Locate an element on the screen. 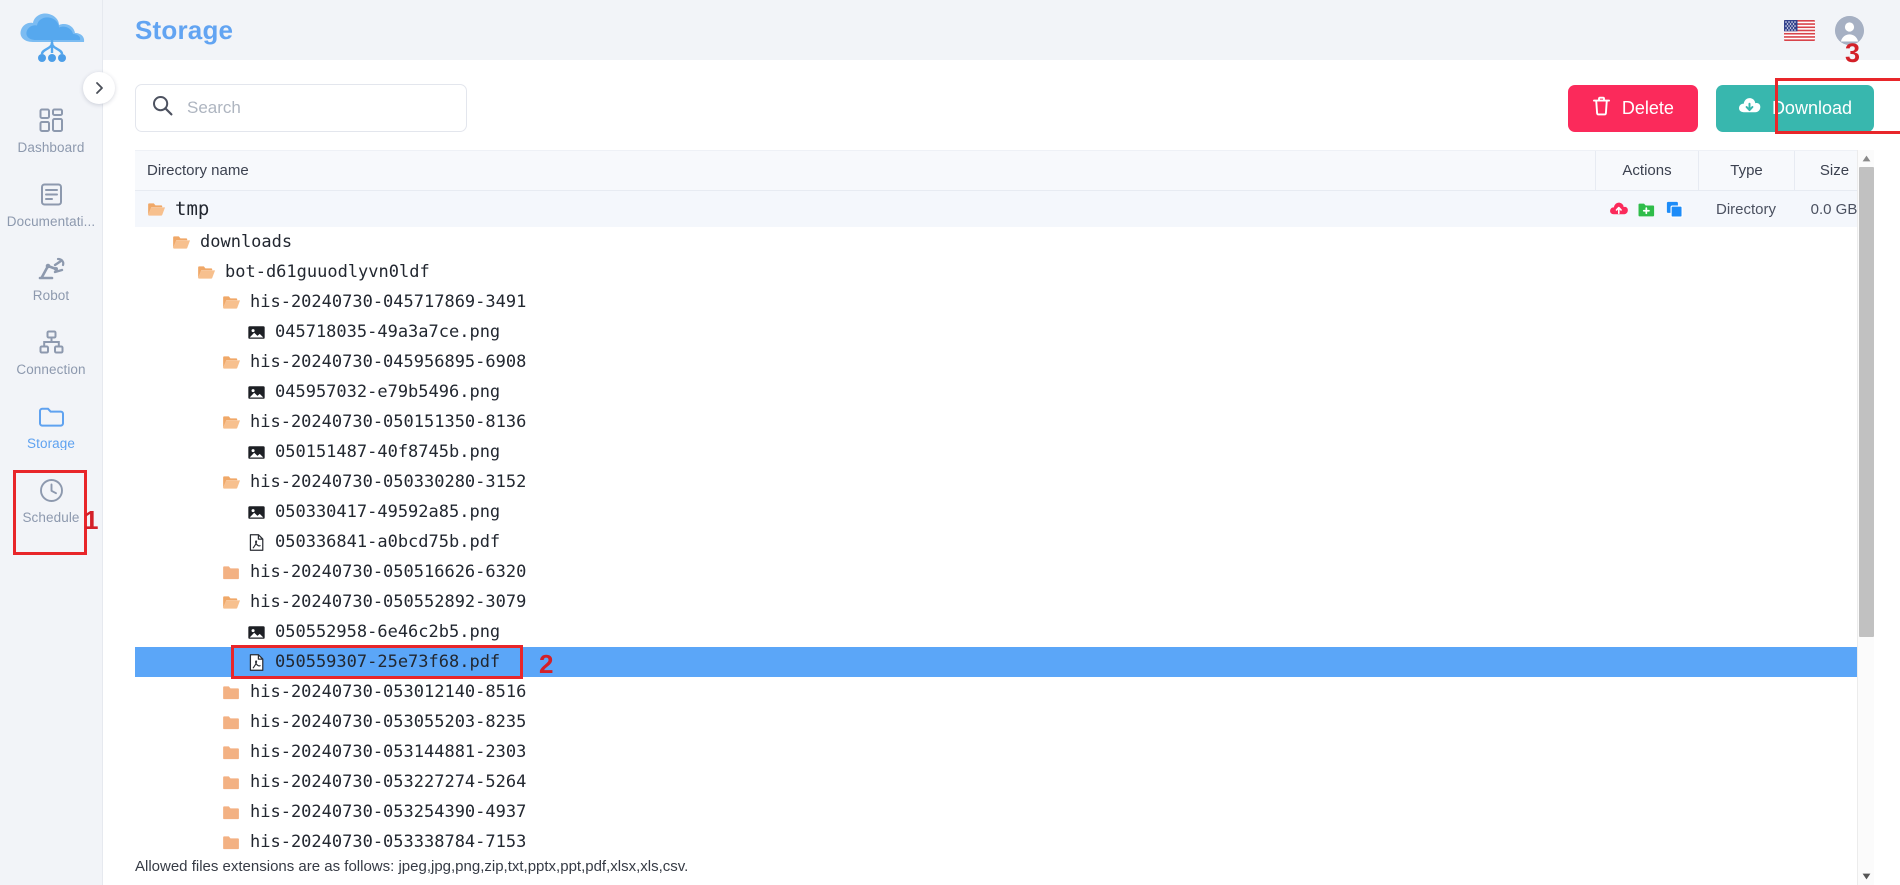  cloud-download-icon is located at coordinates (1749, 108).